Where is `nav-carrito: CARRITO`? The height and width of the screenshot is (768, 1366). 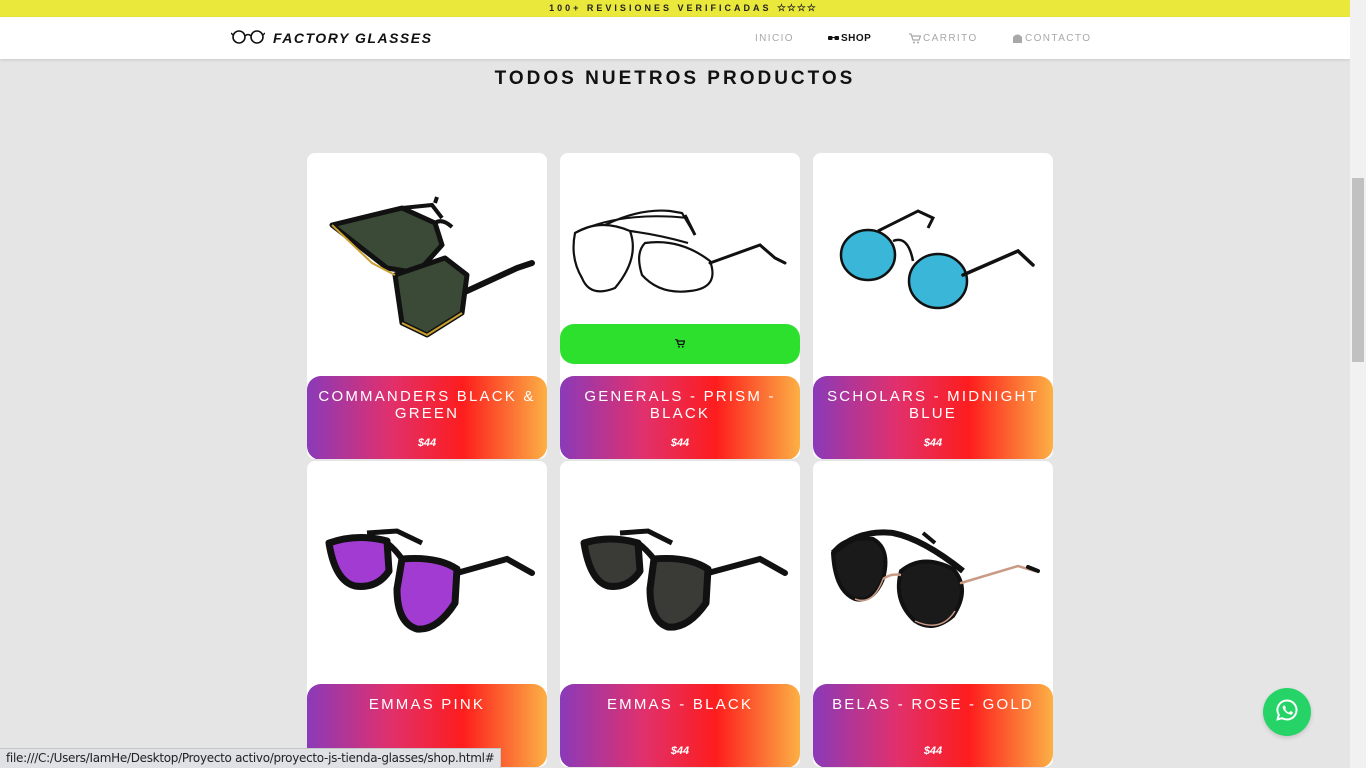 nav-carrito: CARRITO is located at coordinates (943, 38).